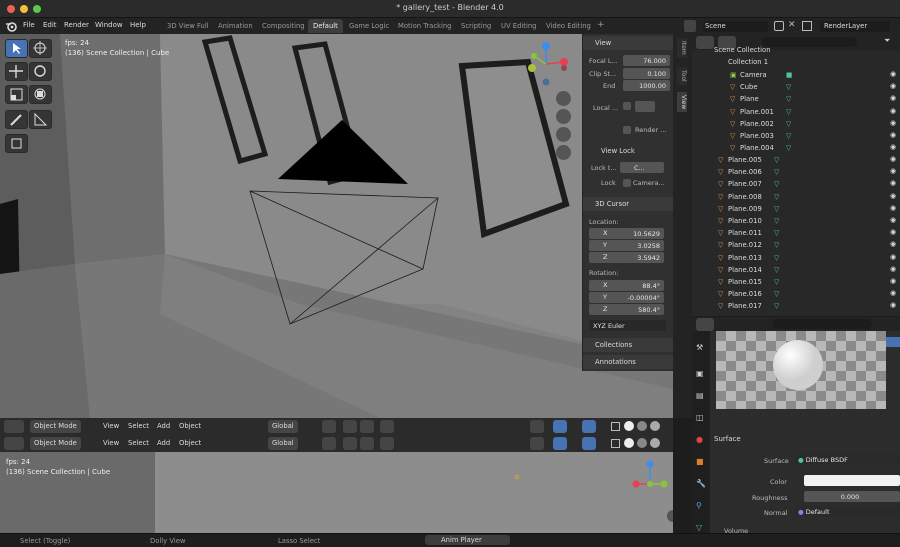  Describe the element at coordinates (537, 443) in the screenshot. I see `visibility-icon-bottom` at that location.